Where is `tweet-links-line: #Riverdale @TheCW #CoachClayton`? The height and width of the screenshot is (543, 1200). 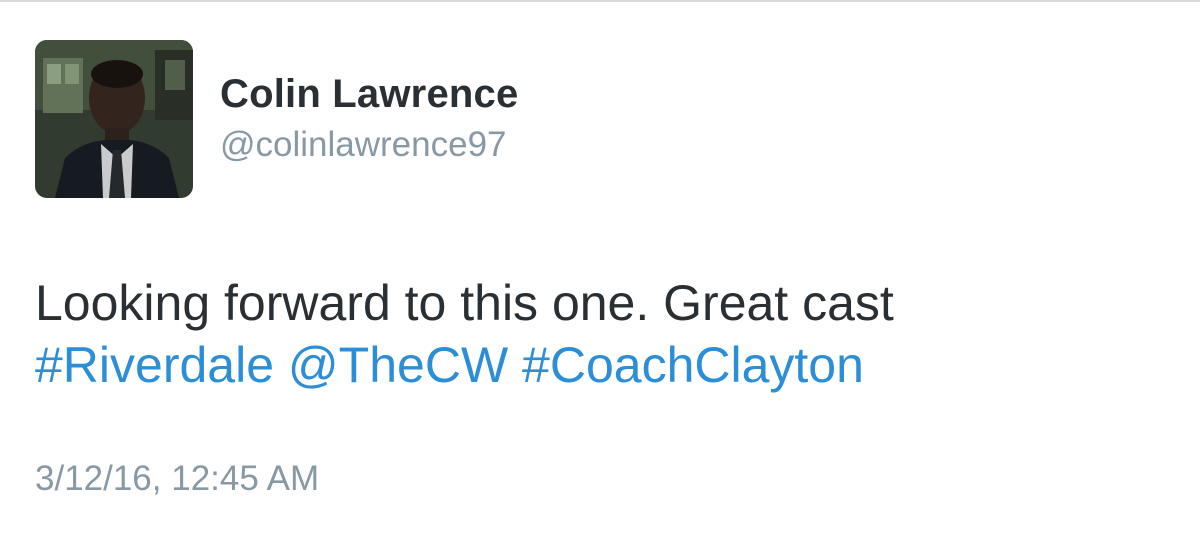 tweet-links-line: #Riverdale @TheCW #CoachClayton is located at coordinates (605, 365).